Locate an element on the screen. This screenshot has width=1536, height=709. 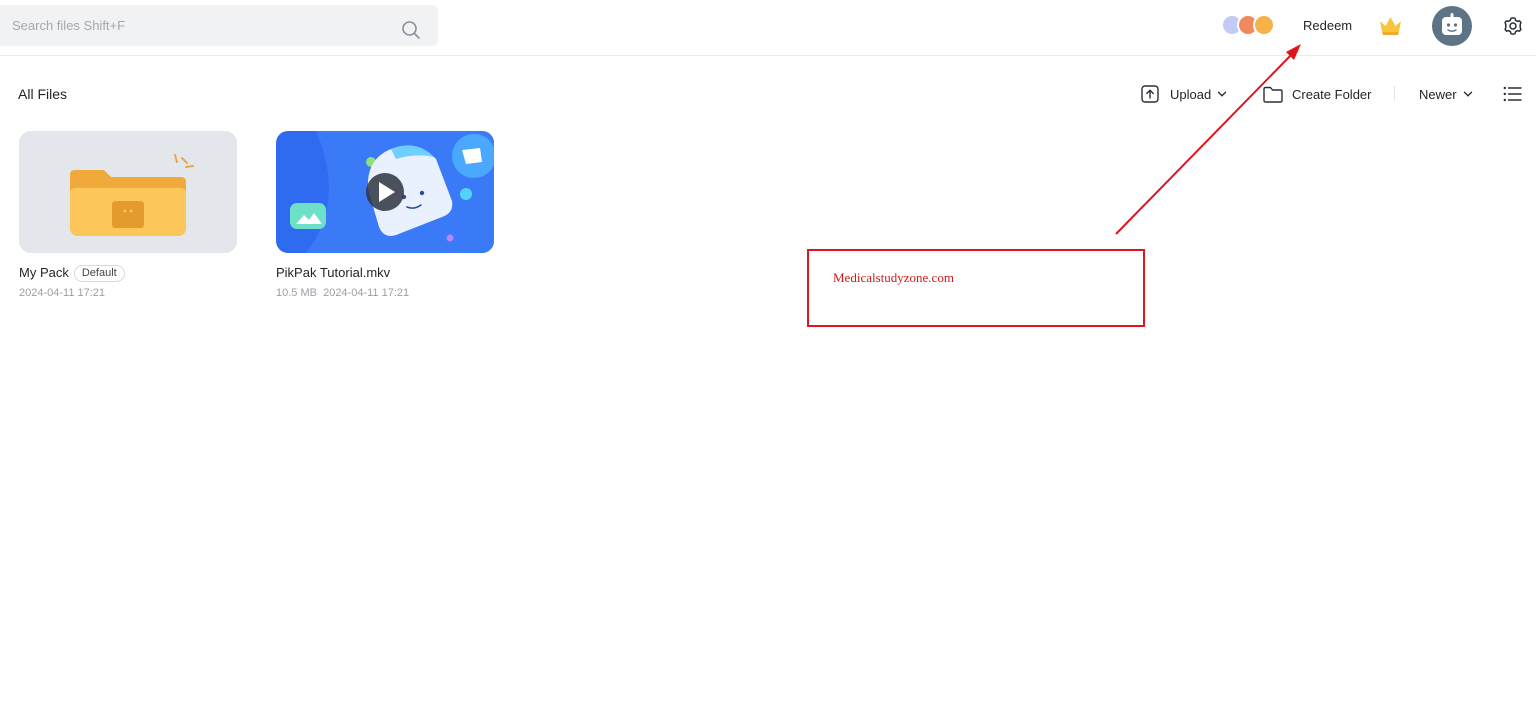
upload-label: Upload is located at coordinates (1191, 94).